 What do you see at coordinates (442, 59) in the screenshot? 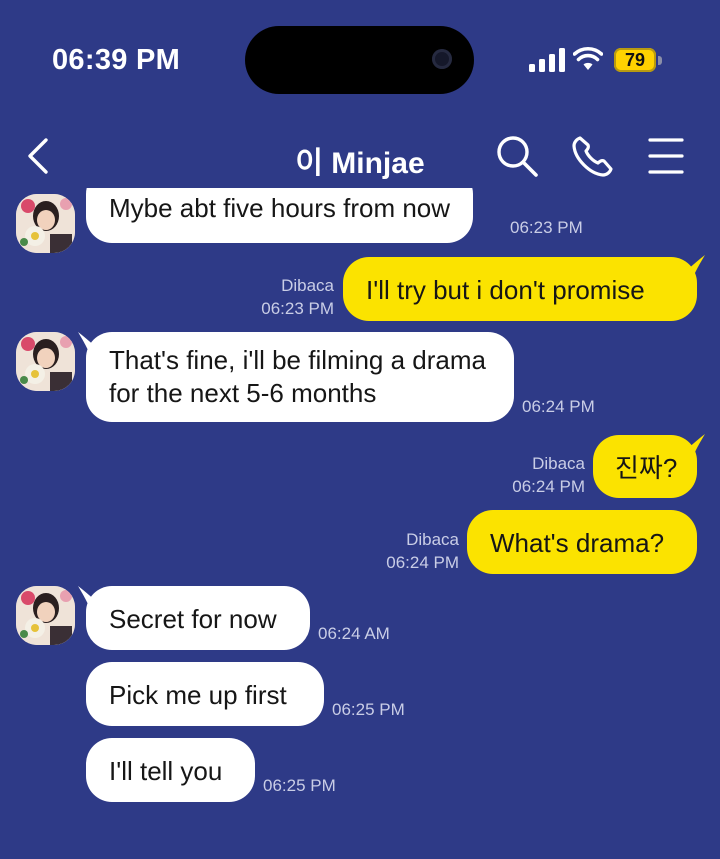
I see `camera-icon` at bounding box center [442, 59].